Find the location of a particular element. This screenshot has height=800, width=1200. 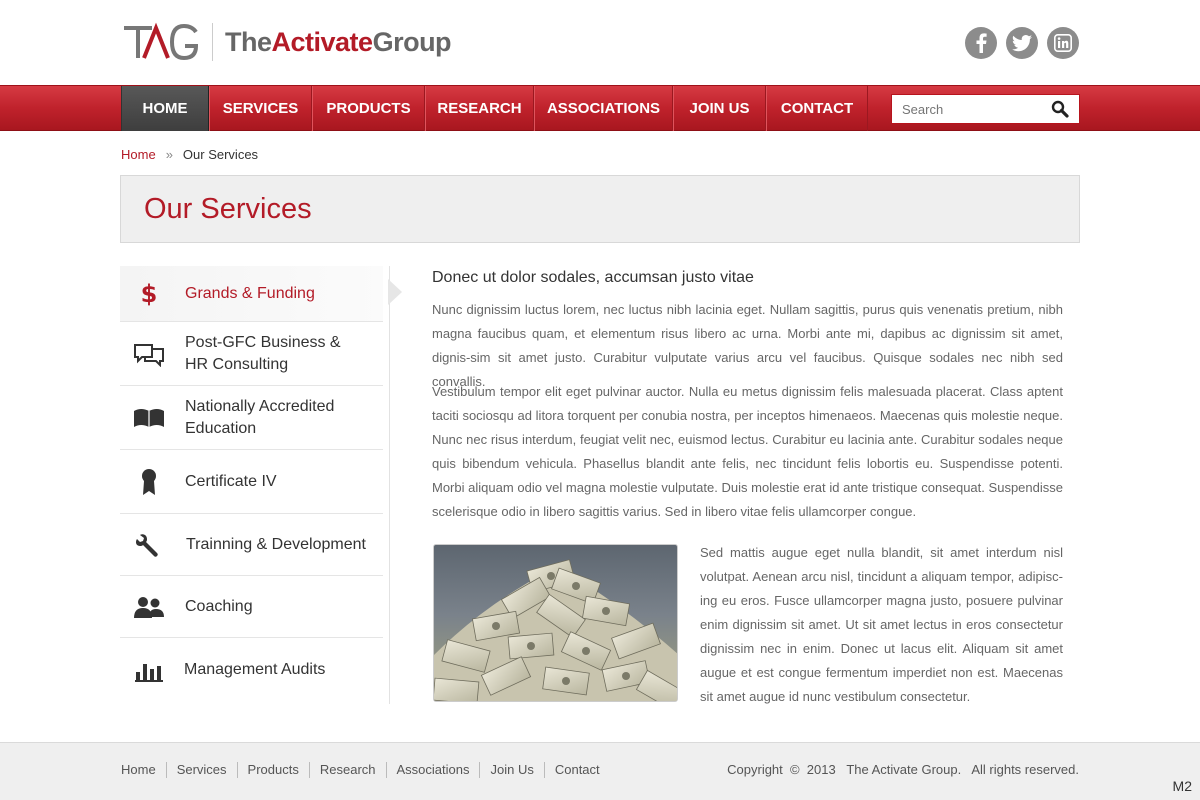

sidebar-item-coaching: Coaching is located at coordinates (251, 607).